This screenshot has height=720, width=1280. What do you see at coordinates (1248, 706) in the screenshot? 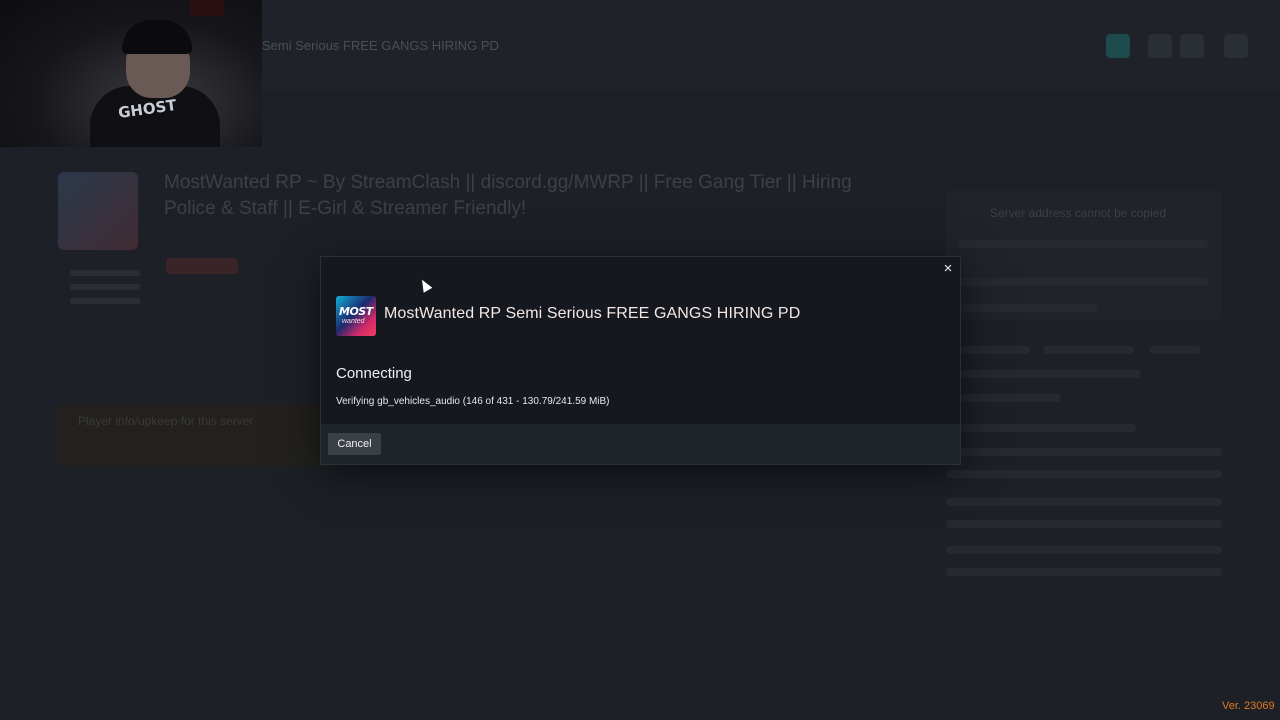
I see `version-label: Ver. 23069` at bounding box center [1248, 706].